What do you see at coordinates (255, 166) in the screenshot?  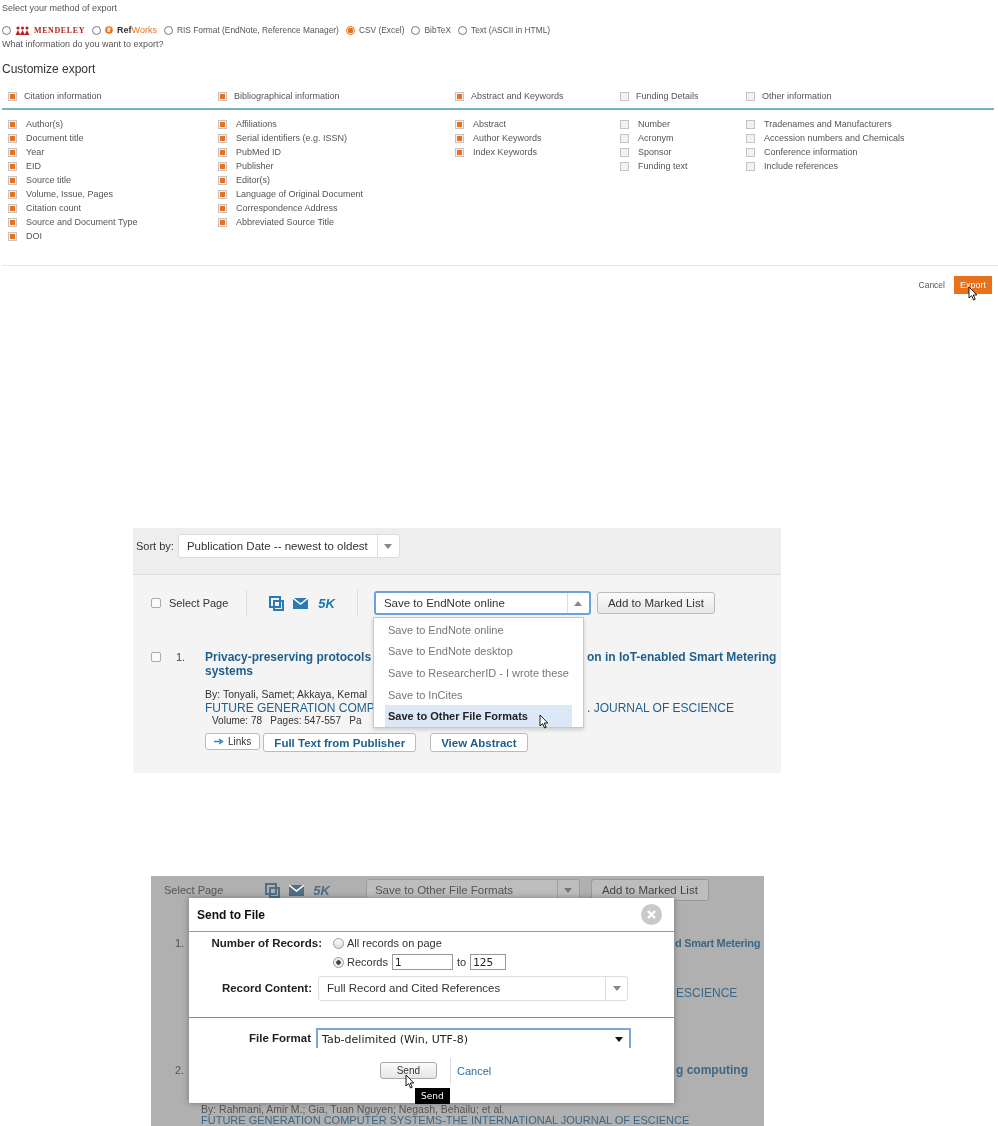 I see `field-label: Publisher` at bounding box center [255, 166].